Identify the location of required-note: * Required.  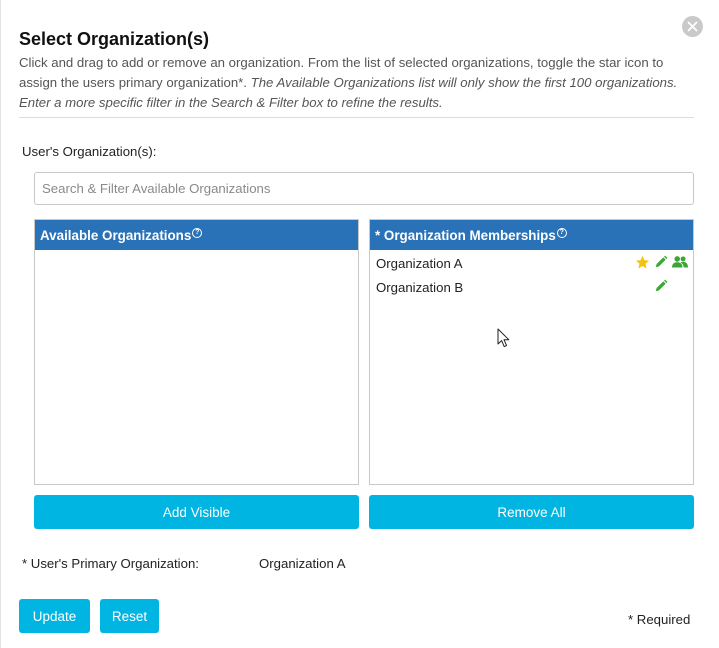
(659, 619).